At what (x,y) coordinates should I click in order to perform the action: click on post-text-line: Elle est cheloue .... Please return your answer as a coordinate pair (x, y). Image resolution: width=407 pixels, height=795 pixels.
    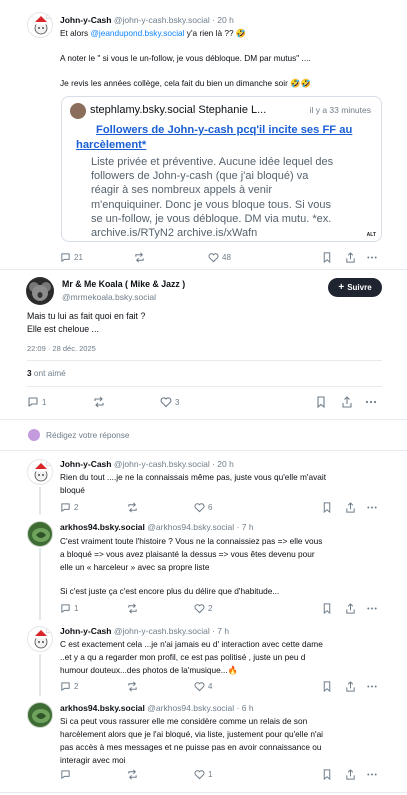
    Looking at the image, I should click on (63, 329).